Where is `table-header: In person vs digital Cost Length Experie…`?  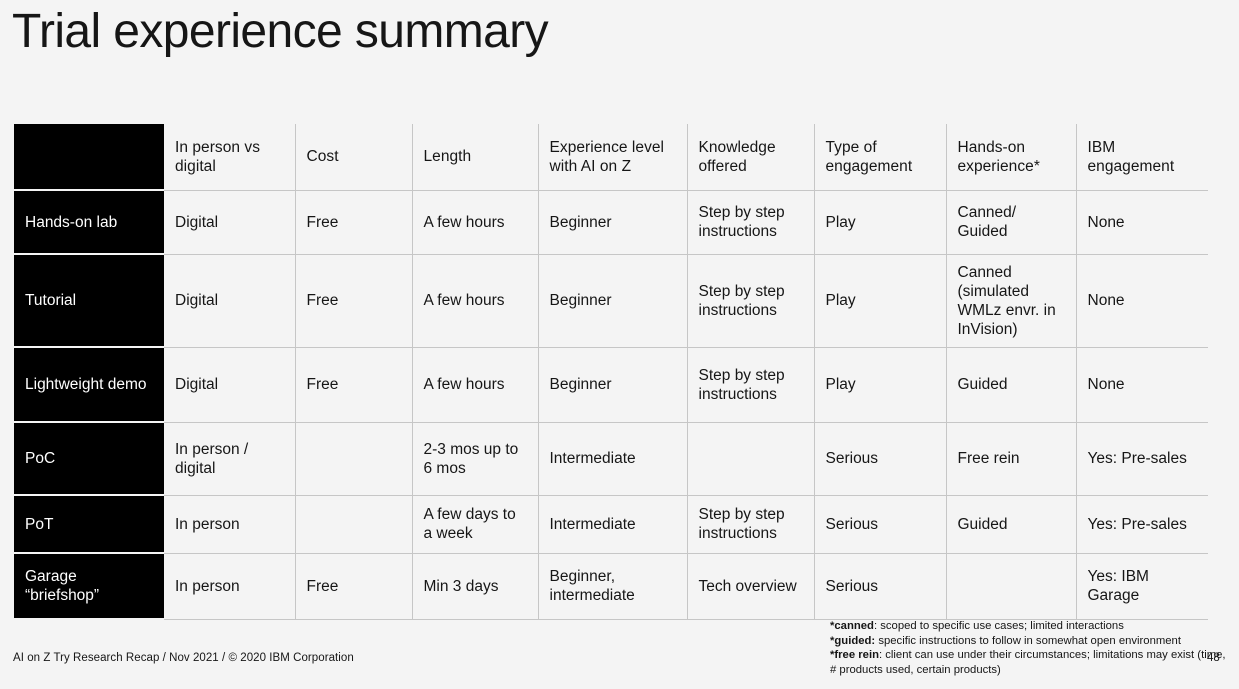 table-header: In person vs digital Cost Length Experie… is located at coordinates (611, 157).